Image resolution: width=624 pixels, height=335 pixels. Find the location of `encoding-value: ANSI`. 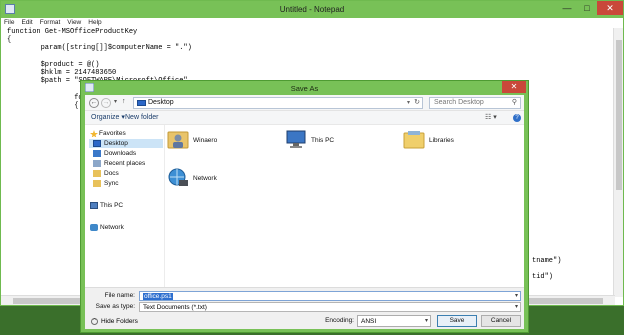

encoding-value: ANSI is located at coordinates (369, 321).